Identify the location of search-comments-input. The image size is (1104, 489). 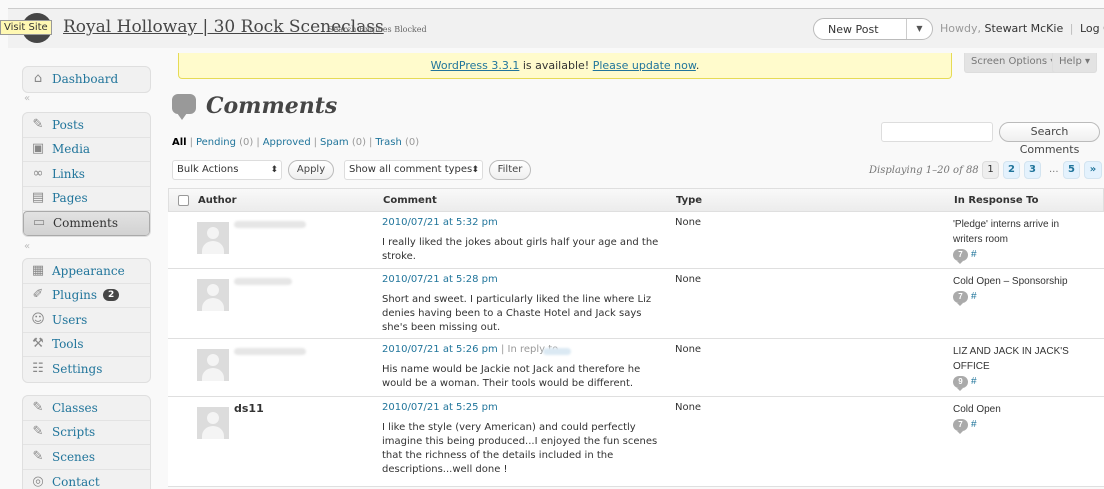
(937, 132).